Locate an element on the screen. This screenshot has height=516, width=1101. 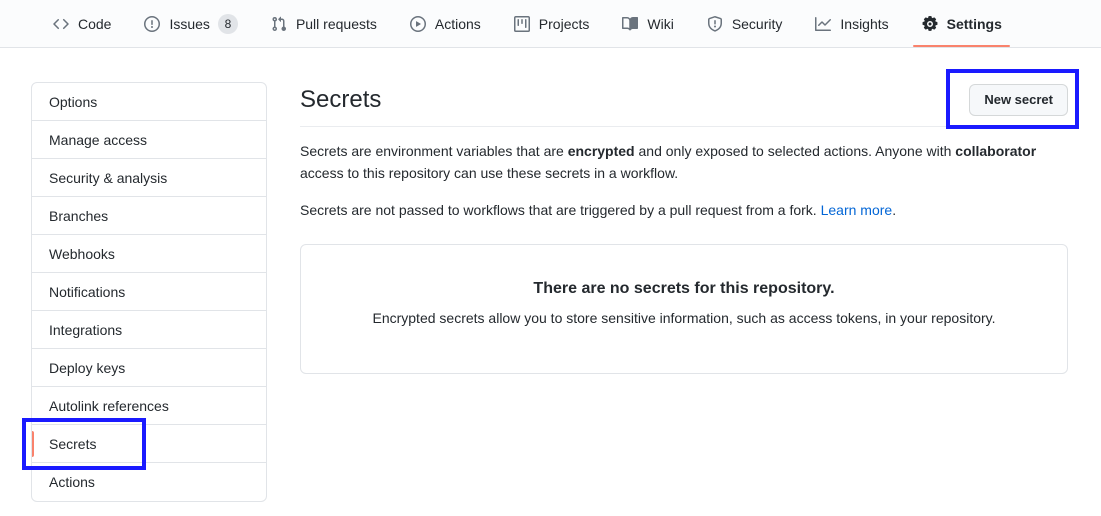
sidebar-item-label: Deploy keys is located at coordinates (87, 368).